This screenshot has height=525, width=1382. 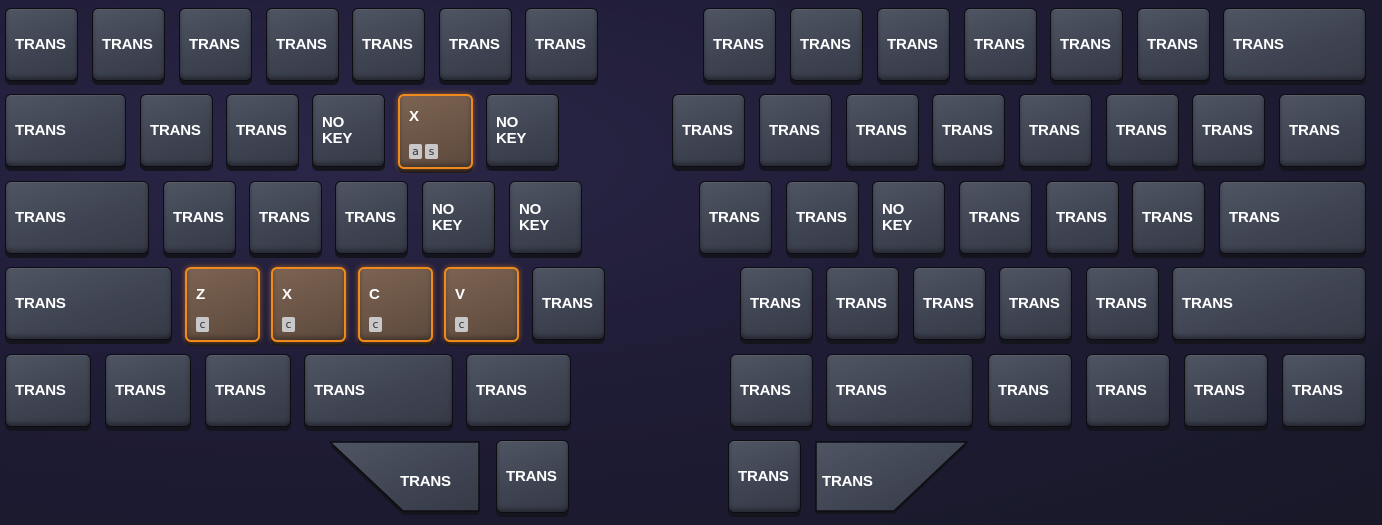 I want to click on right-r1-key-1: TRANS, so click(x=739, y=44).